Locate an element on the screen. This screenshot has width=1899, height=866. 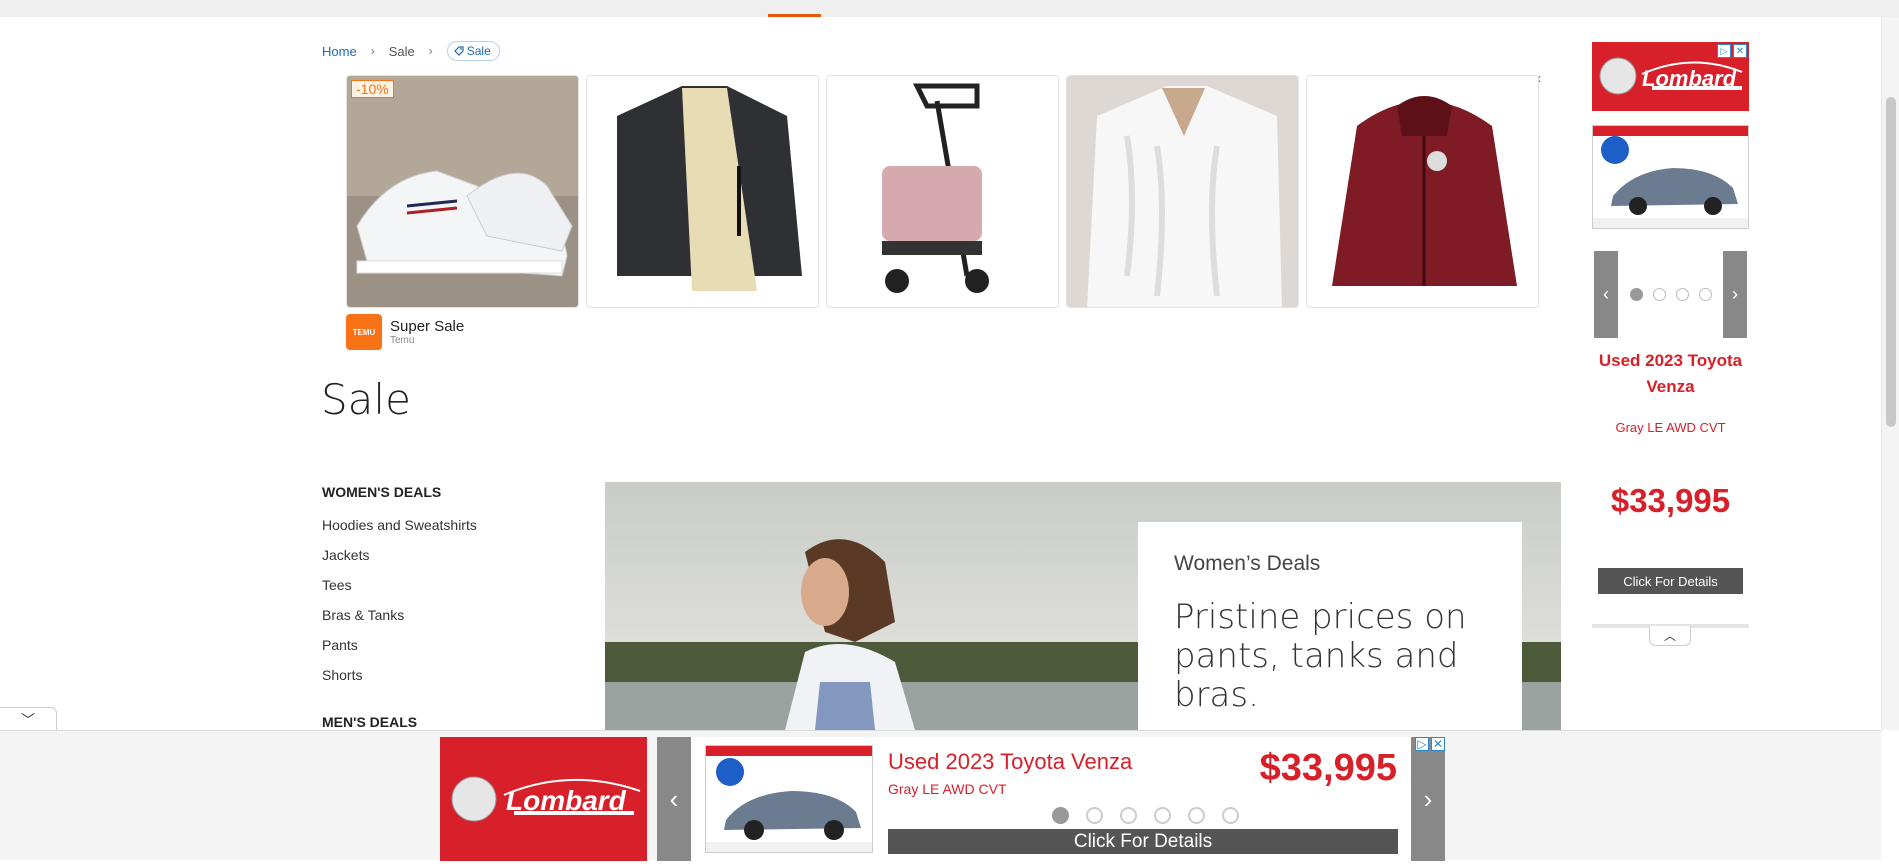
sidenav-item: Jackets is located at coordinates (432, 555).